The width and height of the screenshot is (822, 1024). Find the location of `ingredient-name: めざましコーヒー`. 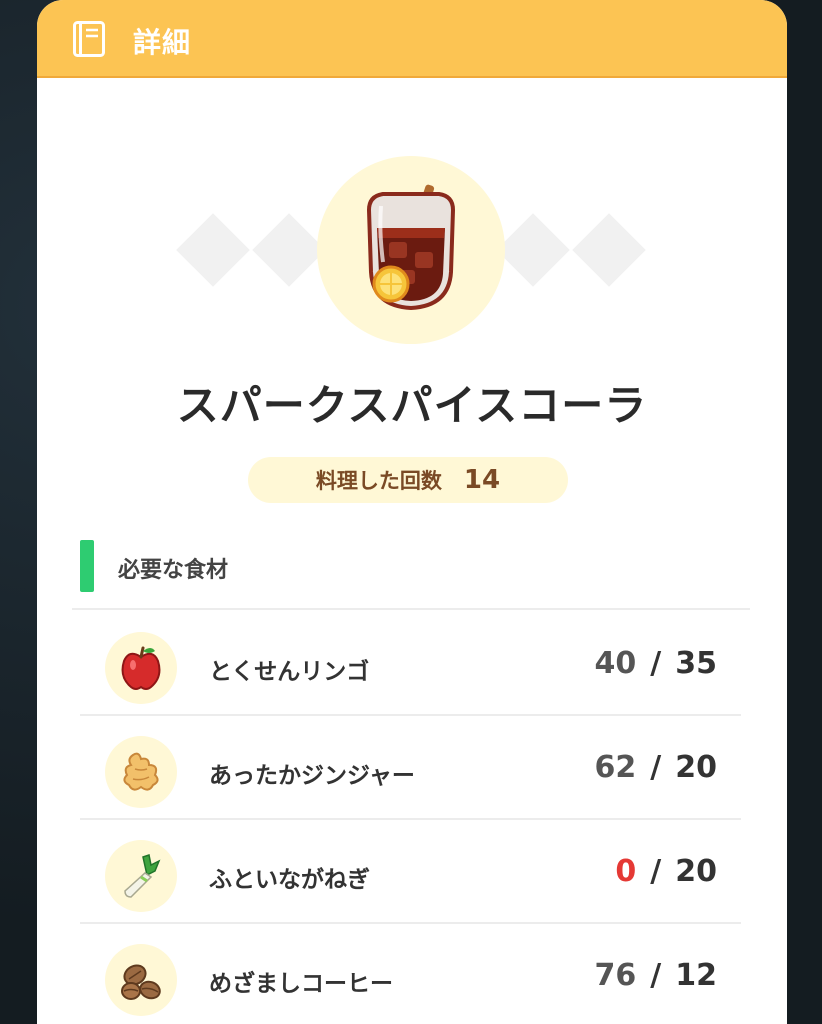

ingredient-name: めざましコーヒー is located at coordinates (301, 984).